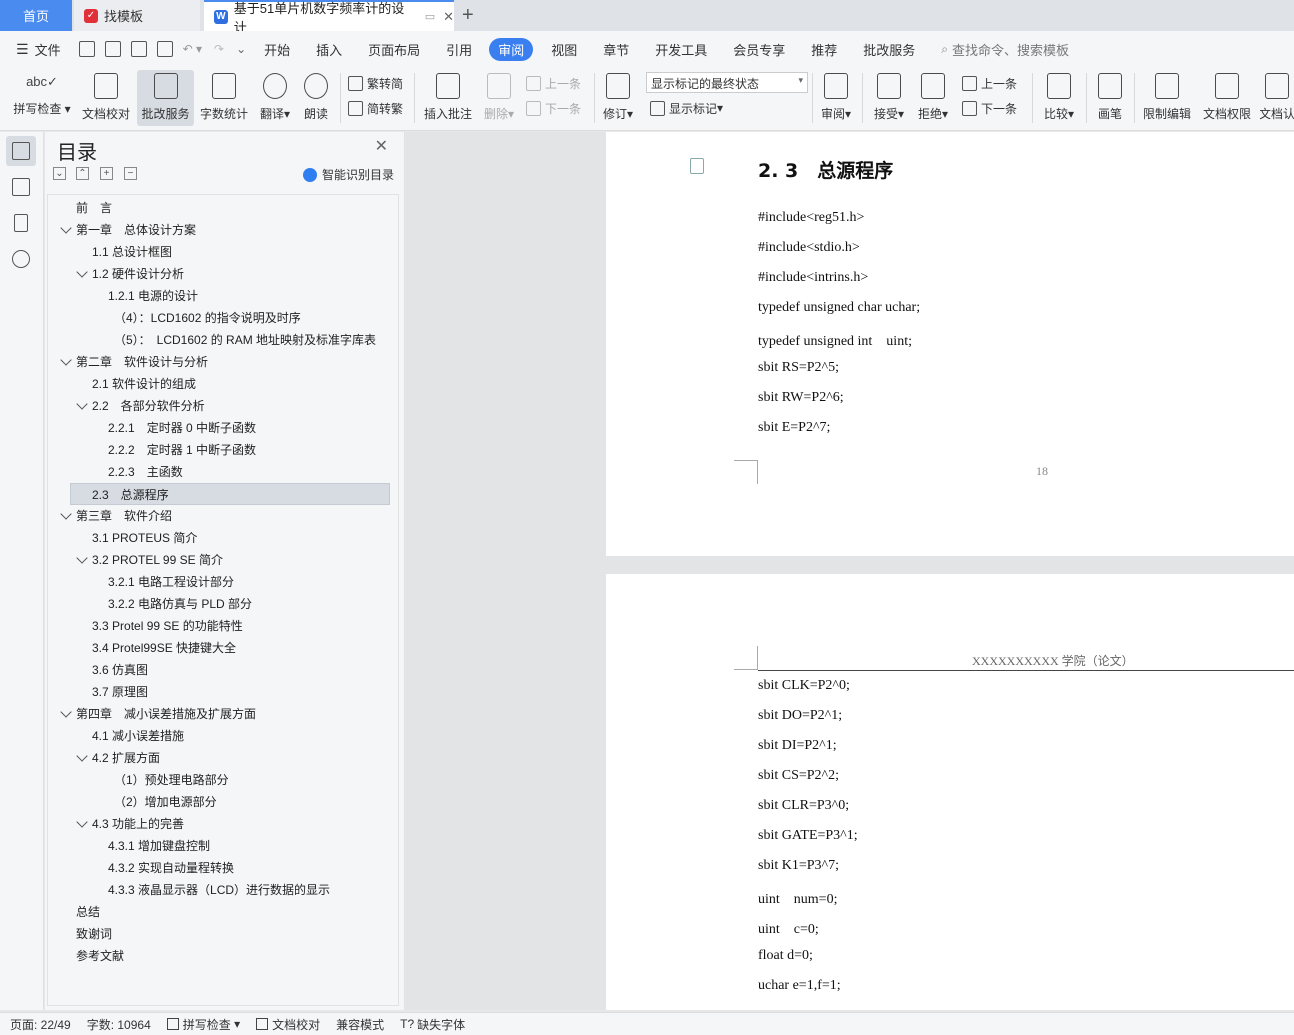 This screenshot has width=1294, height=1035. Describe the element at coordinates (82, 173) in the screenshot. I see `expand-up-icon: ⌃` at that location.